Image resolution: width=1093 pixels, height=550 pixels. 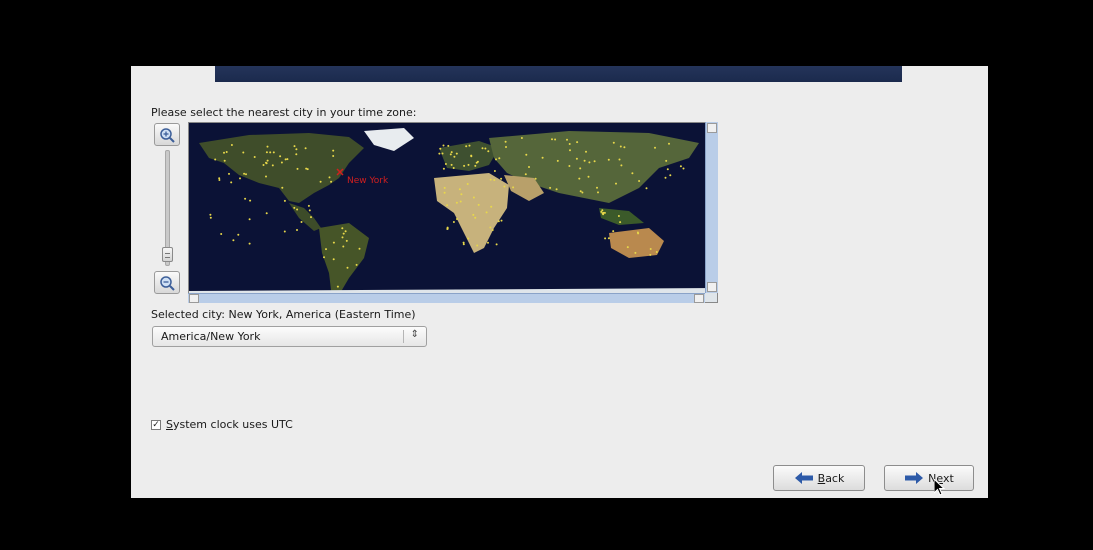 What do you see at coordinates (222, 424) in the screenshot?
I see `utc-checkbox-row: ✓ System clock uses UTC` at bounding box center [222, 424].